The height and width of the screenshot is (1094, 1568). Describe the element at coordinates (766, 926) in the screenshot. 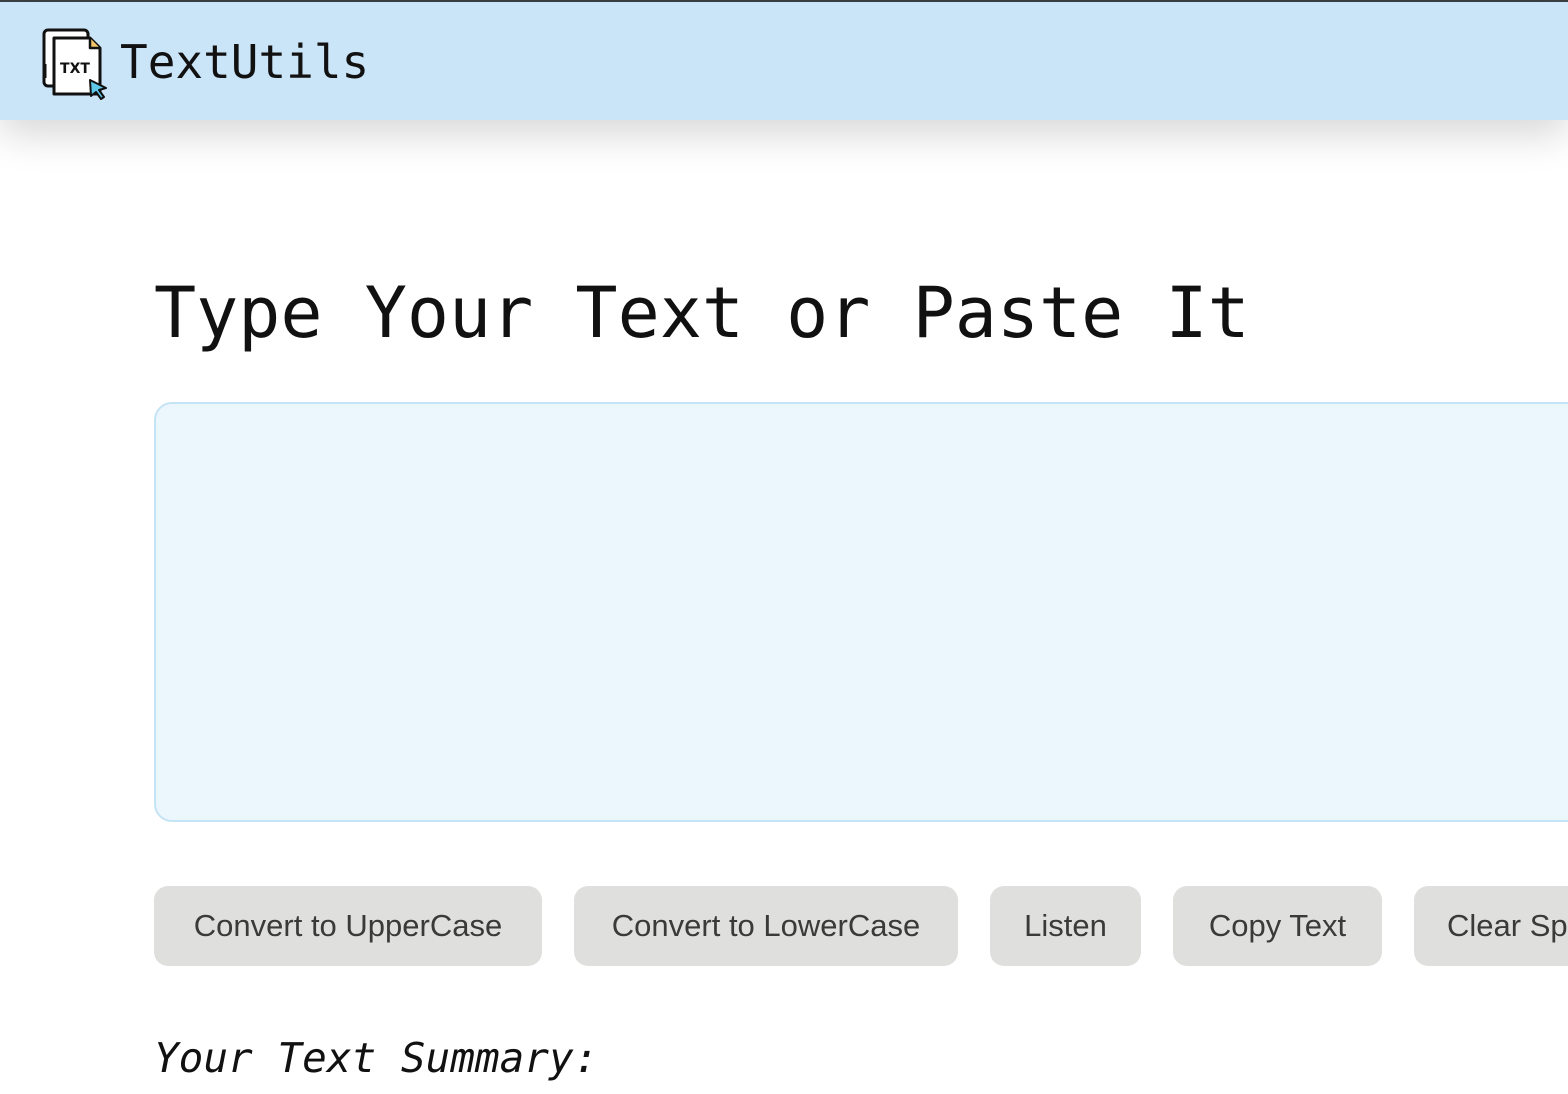

I see `convert-lowercase-button: Convert to LowerCase` at that location.